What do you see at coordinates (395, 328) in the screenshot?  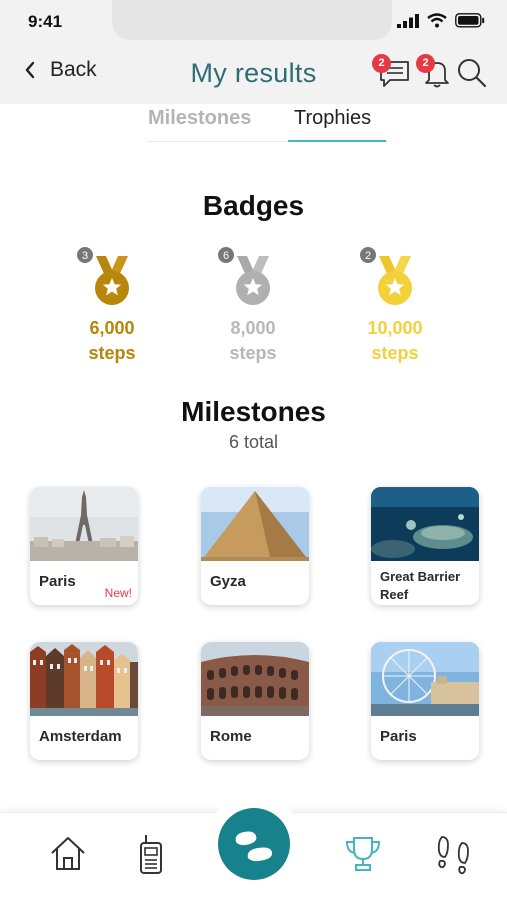 I see `badge-value: 10,000` at bounding box center [395, 328].